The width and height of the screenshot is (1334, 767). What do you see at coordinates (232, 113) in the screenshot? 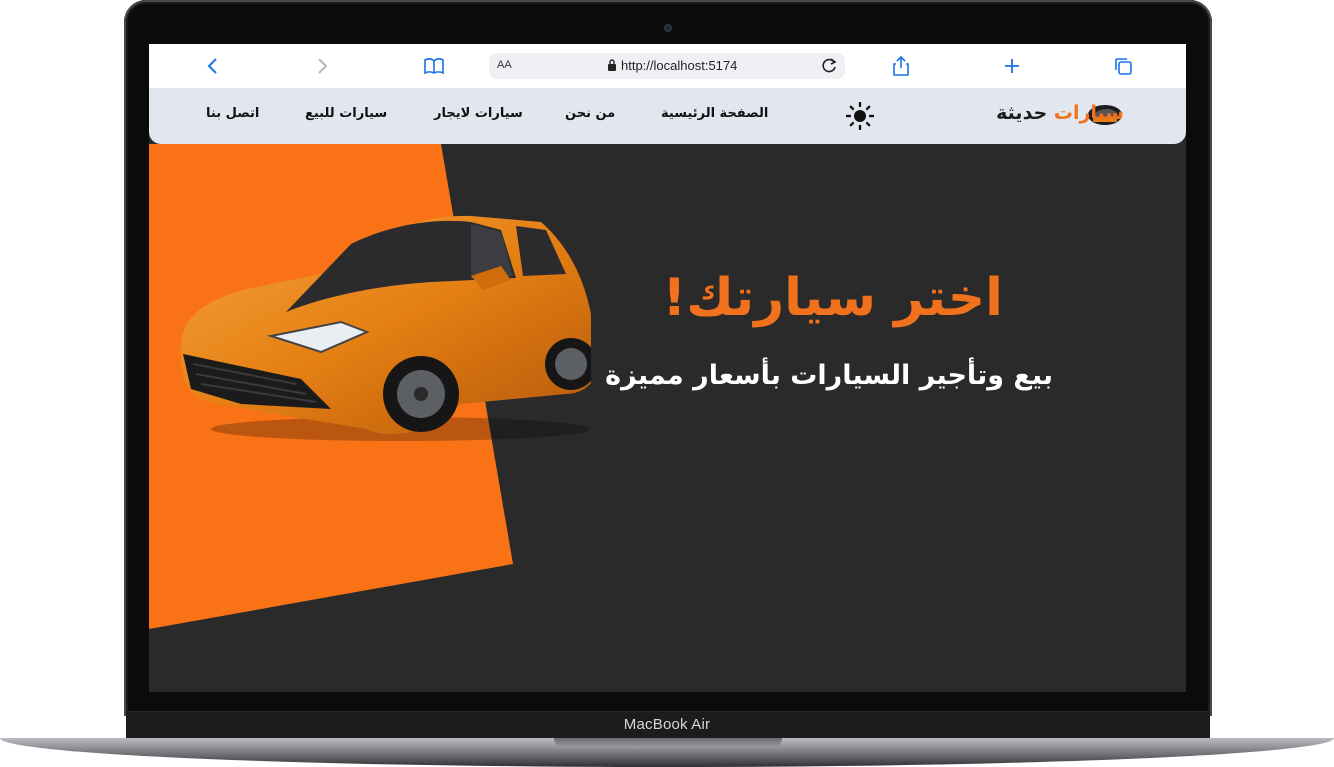
I see `nav-contact: اتصل بنا` at bounding box center [232, 113].